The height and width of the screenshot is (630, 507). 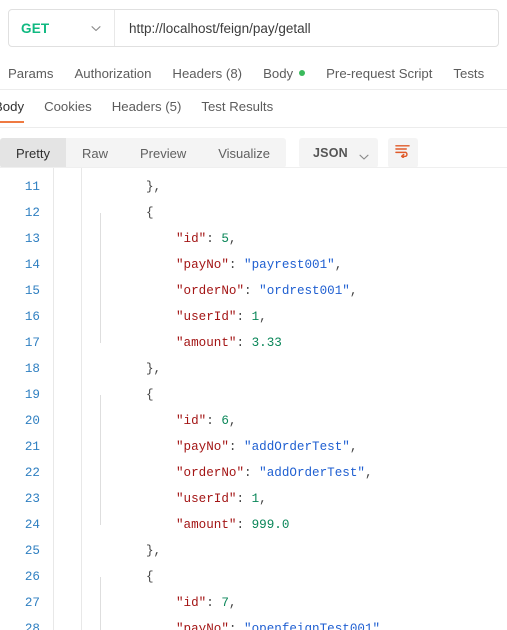 I want to click on code-line: 15 "orderNo": "ordrest001",, so click(x=253, y=284).